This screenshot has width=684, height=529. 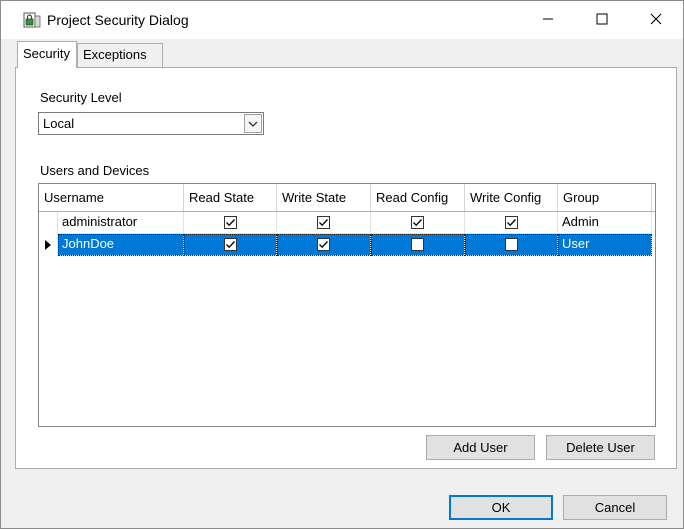 I want to click on column-header-read-state: Read State, so click(x=230, y=197).